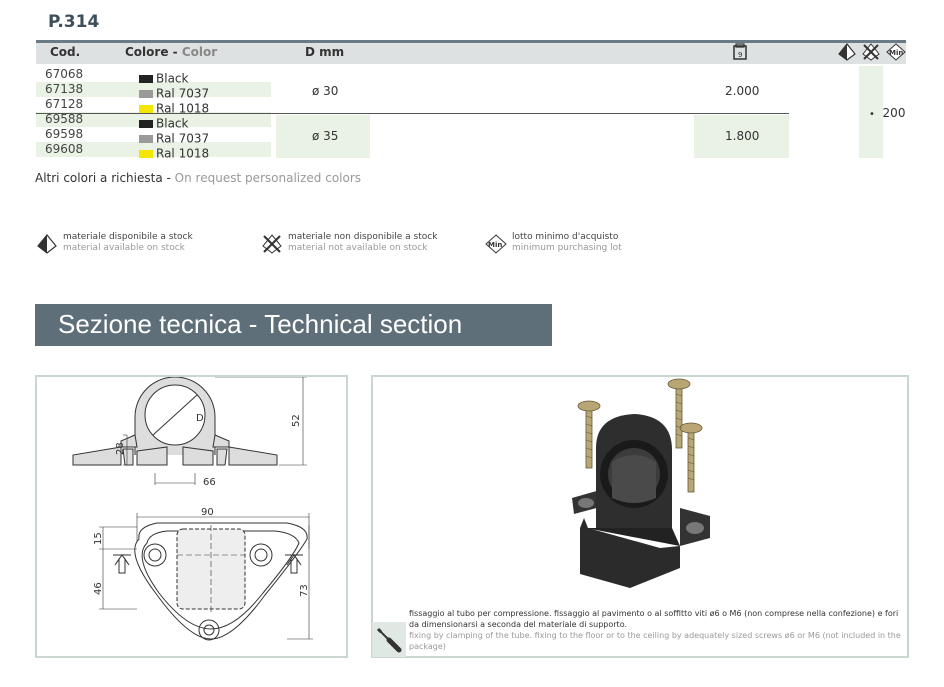 The width and height of the screenshot is (944, 687). I want to click on dim-73: 73, so click(304, 590).